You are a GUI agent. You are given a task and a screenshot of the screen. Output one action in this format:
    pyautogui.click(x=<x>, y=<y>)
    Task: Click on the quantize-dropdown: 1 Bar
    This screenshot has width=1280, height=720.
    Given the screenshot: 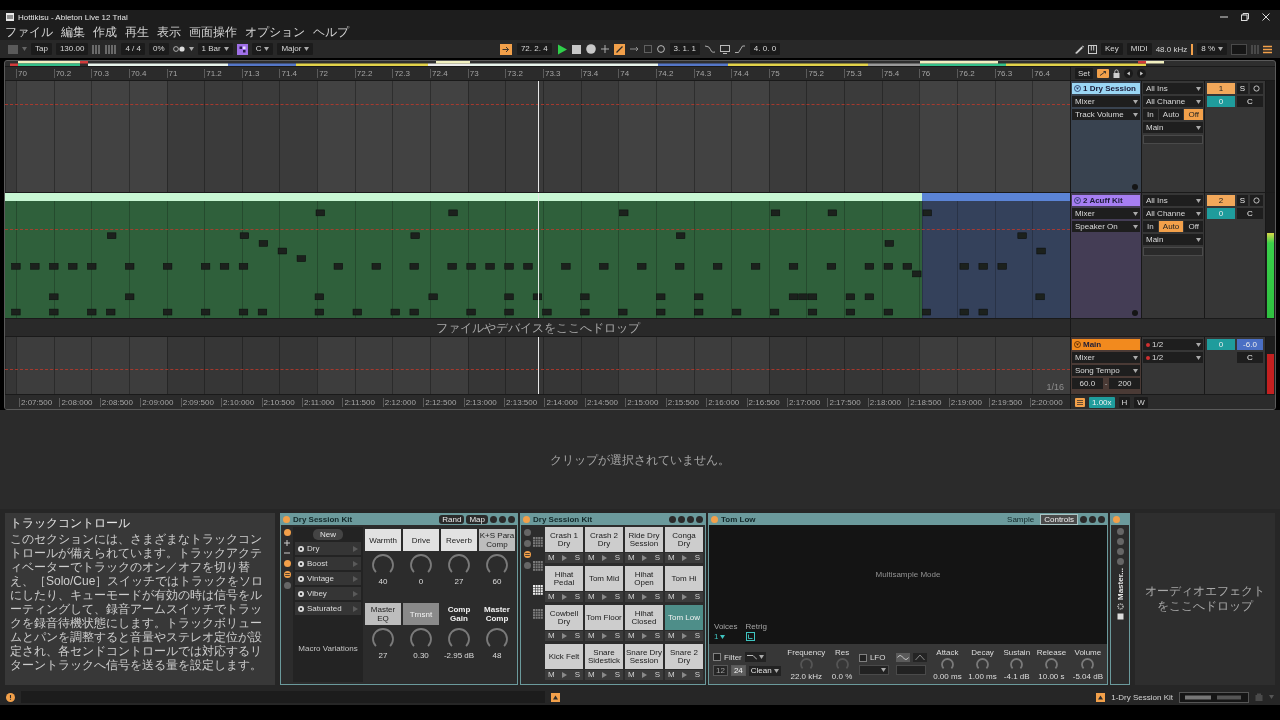 What is the action you would take?
    pyautogui.click(x=215, y=49)
    